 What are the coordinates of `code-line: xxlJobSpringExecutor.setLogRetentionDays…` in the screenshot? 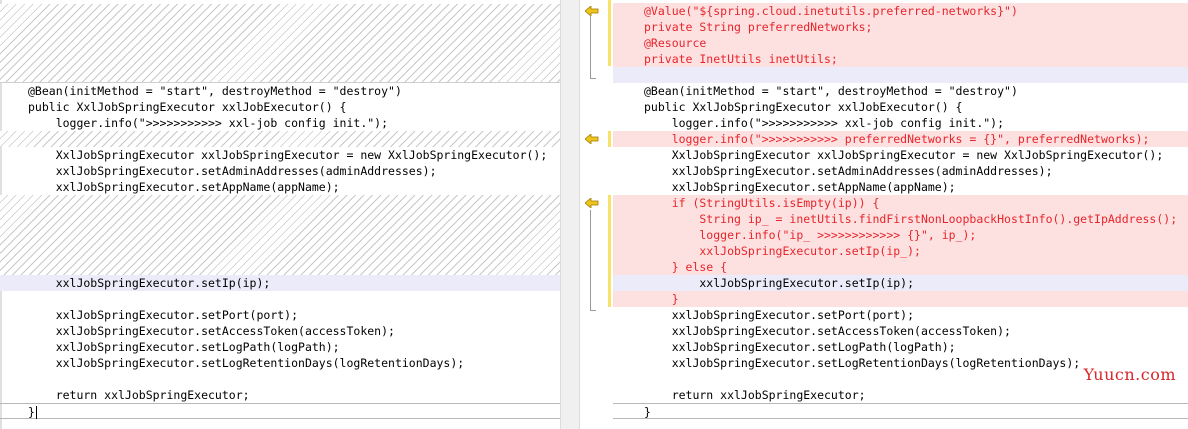 It's located at (280, 363).